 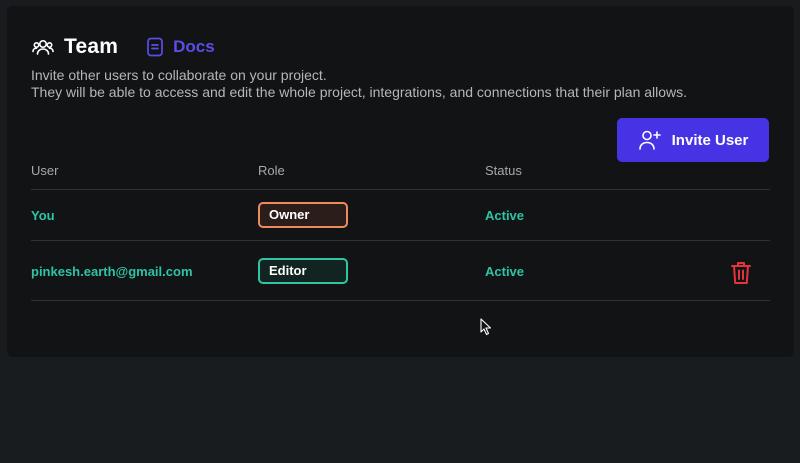 What do you see at coordinates (123, 47) in the screenshot?
I see `panel-header: Team Docs` at bounding box center [123, 47].